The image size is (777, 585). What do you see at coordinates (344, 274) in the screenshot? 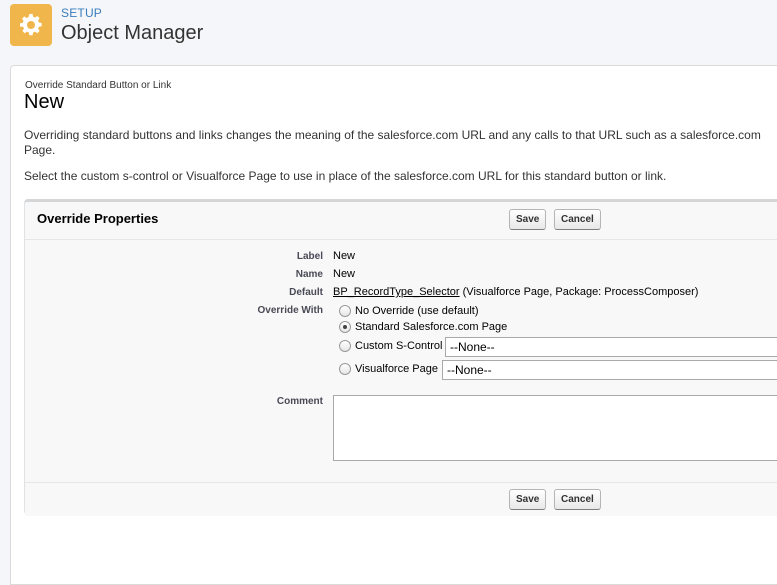
I see `name-field-value: New` at bounding box center [344, 274].